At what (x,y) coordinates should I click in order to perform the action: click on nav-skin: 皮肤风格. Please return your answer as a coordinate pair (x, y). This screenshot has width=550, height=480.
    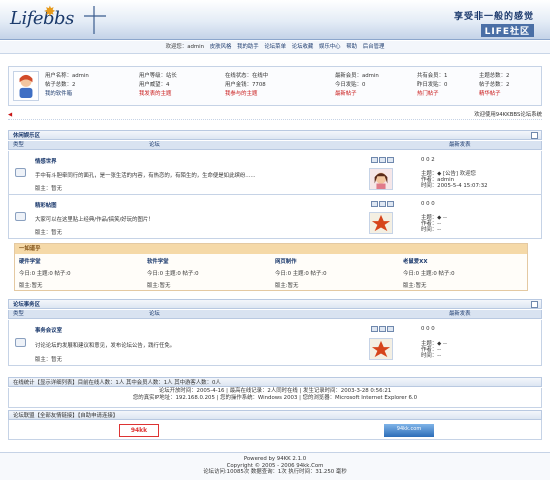
    Looking at the image, I should click on (221, 47).